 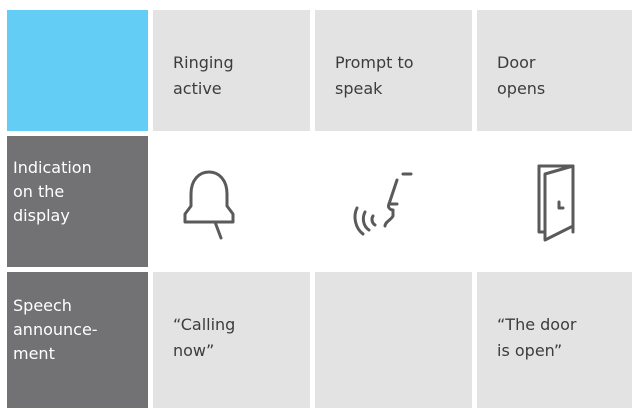 I want to click on speech-text: “The door is open”, so click(x=537, y=337).